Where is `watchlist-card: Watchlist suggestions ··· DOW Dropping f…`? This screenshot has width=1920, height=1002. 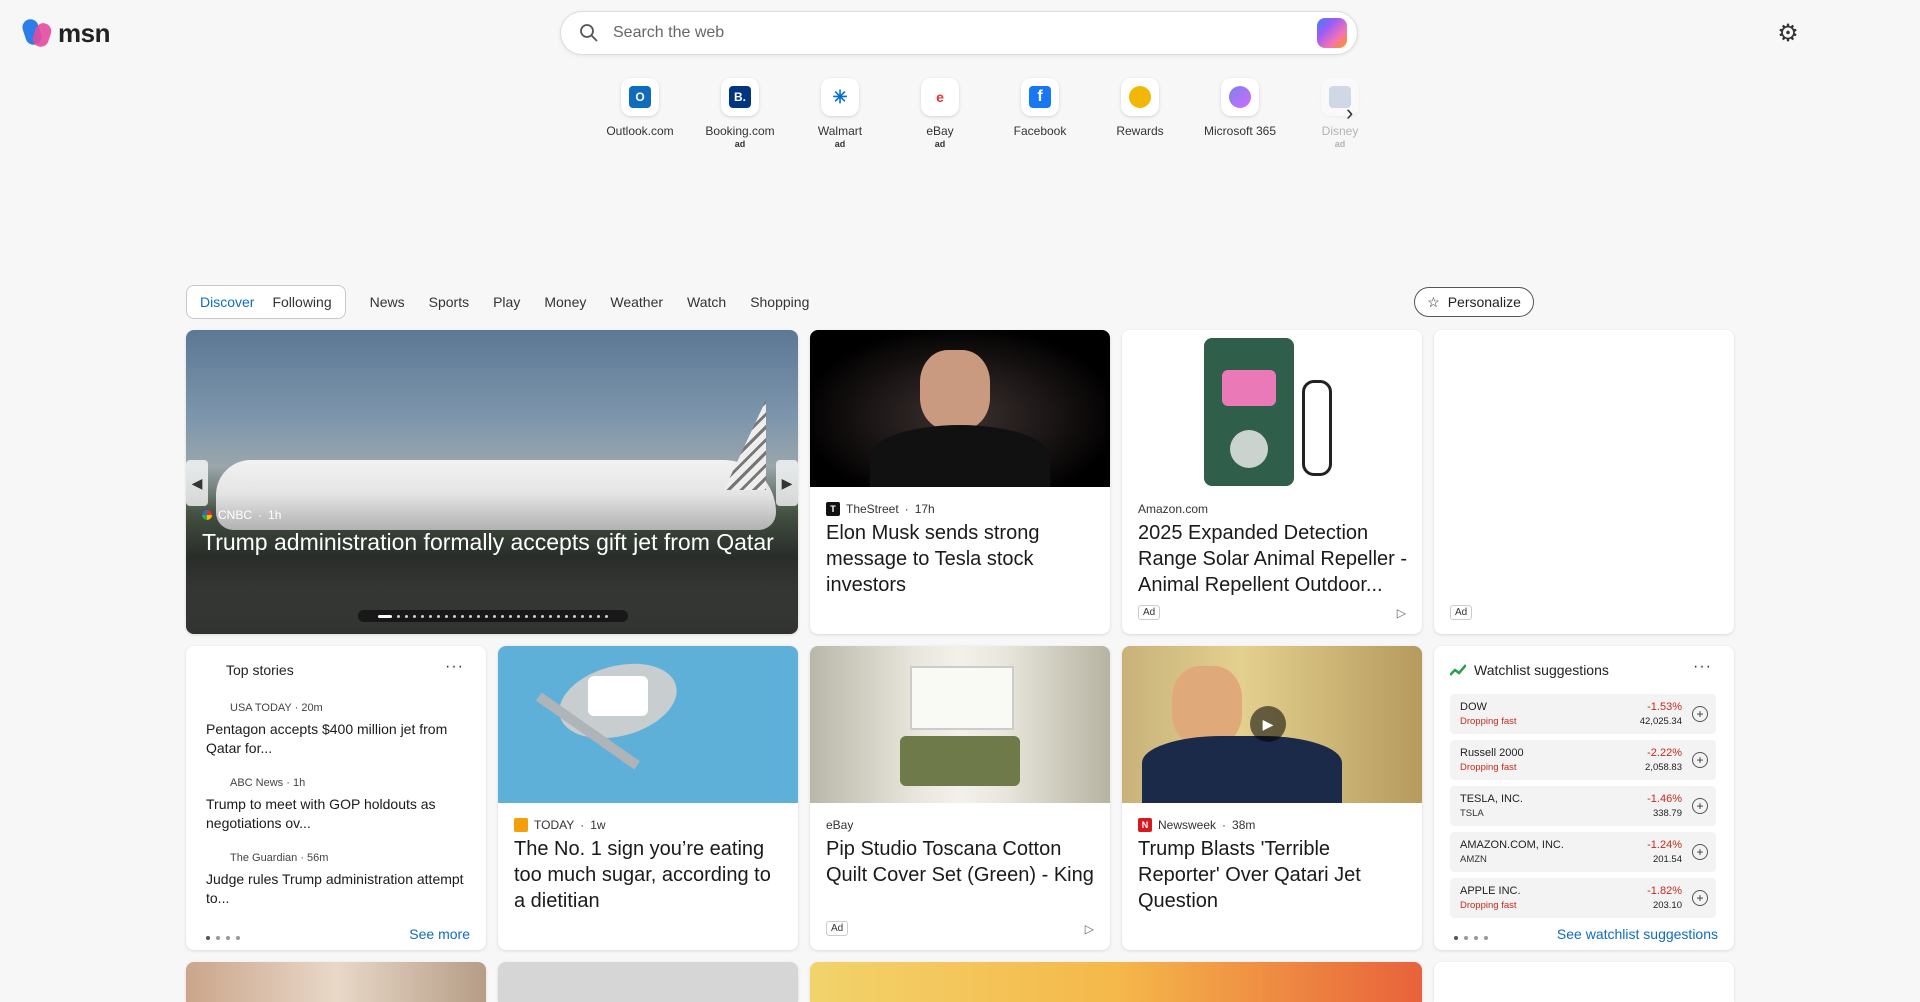
watchlist-card: Watchlist suggestions ··· DOW Dropping f… is located at coordinates (1584, 798).